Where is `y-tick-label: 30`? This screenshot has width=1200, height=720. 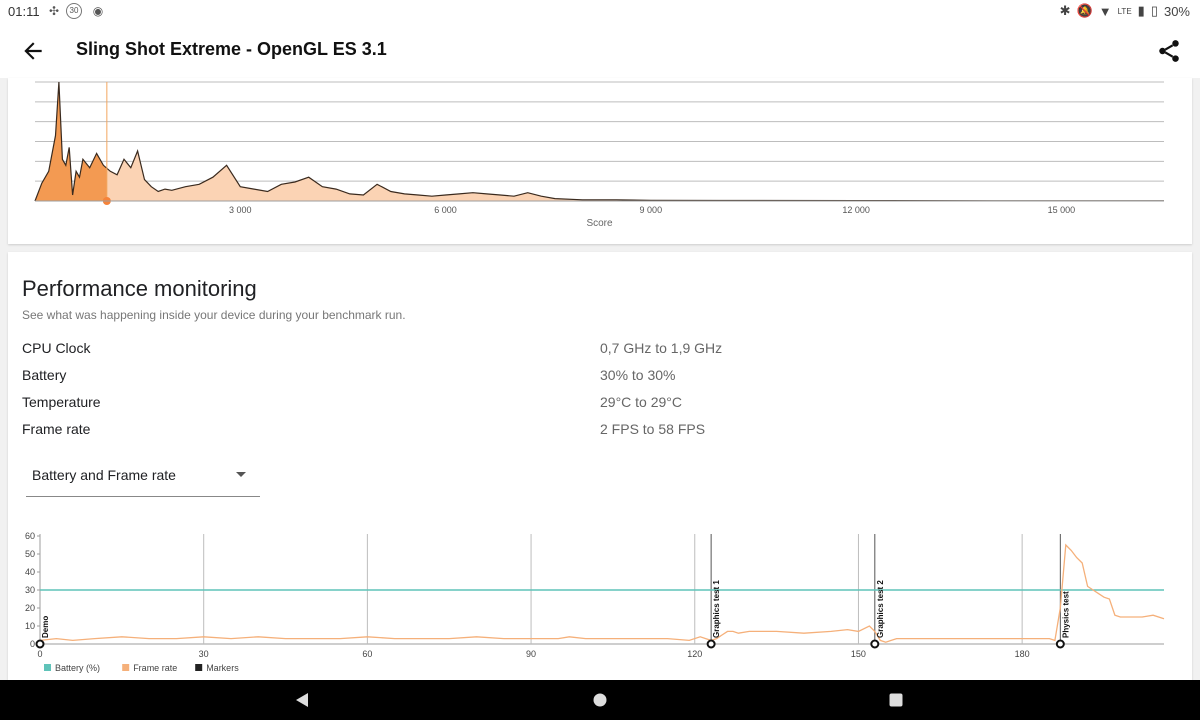 y-tick-label: 30 is located at coordinates (30, 590).